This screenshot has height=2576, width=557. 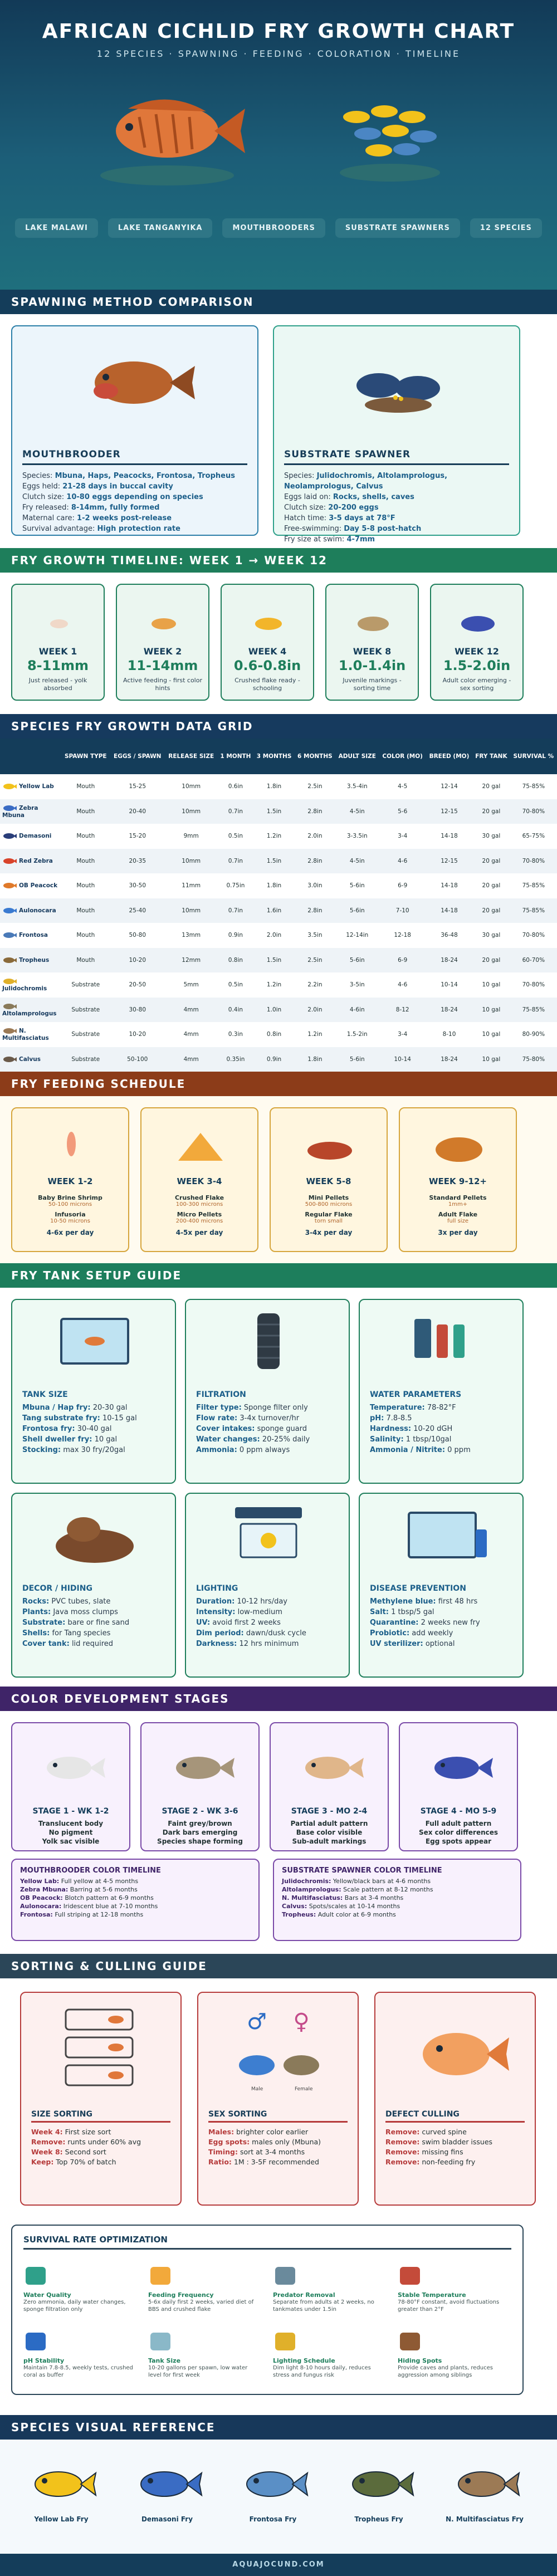 I want to click on light-fixture-icon, so click(x=268, y=1532).